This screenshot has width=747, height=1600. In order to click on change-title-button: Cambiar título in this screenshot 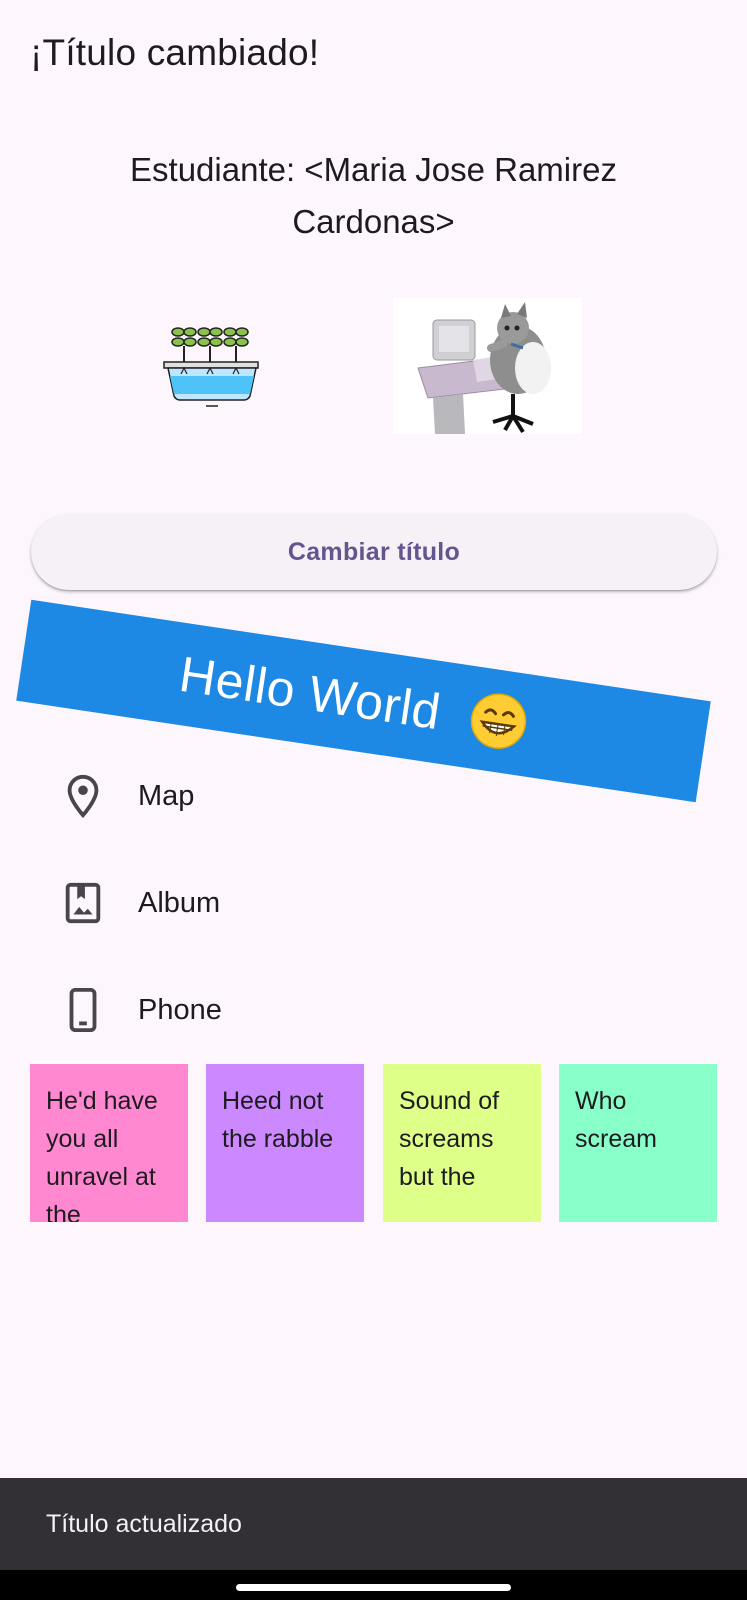, I will do `click(374, 552)`.